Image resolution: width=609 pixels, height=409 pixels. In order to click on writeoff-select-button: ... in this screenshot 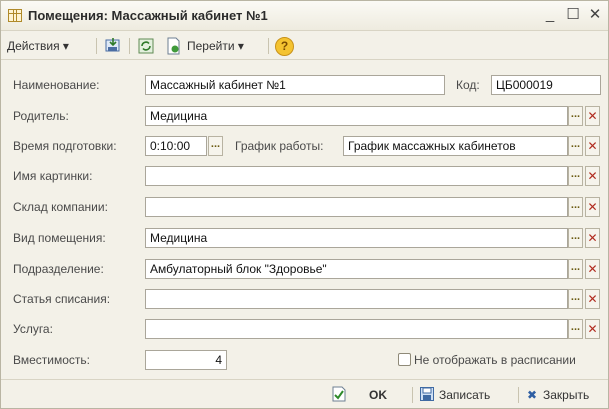, I will do `click(575, 299)`.